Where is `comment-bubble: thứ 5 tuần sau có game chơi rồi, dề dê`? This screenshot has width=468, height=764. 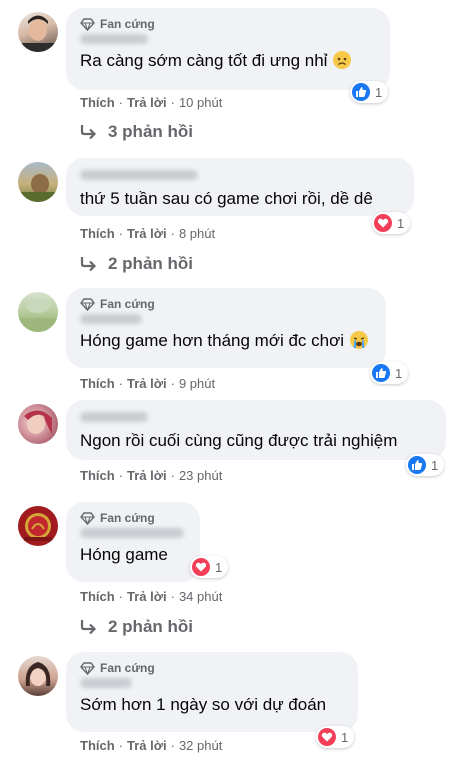
comment-bubble: thứ 5 tuần sau có game chơi rồi, dề dê is located at coordinates (240, 187).